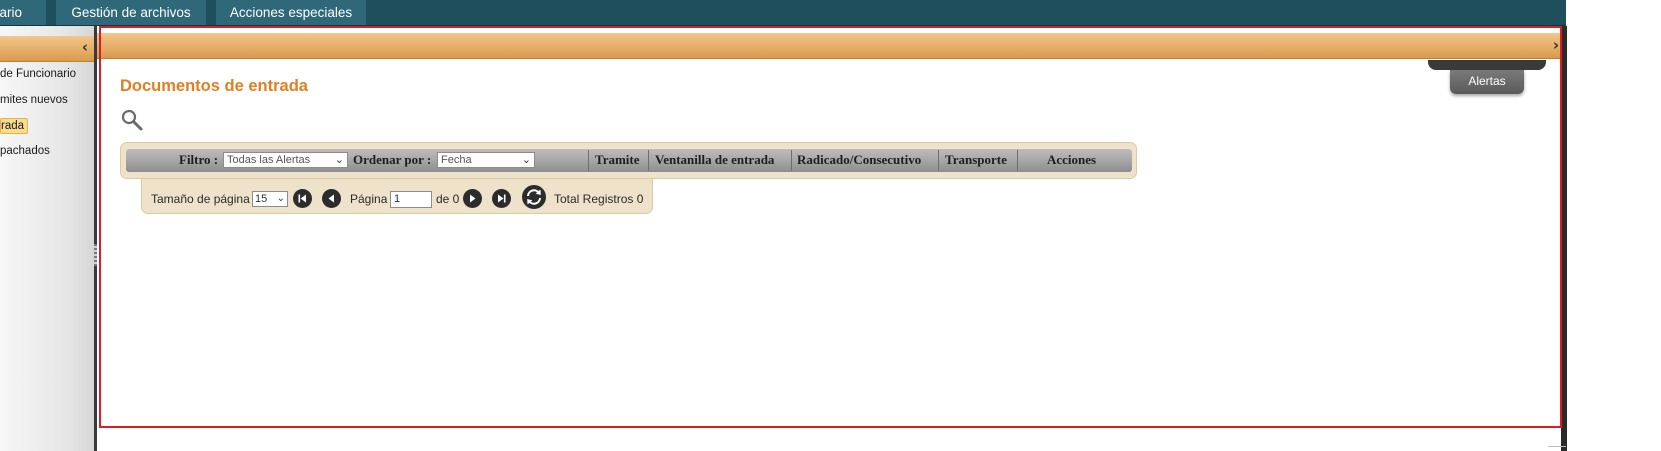  Describe the element at coordinates (269, 160) in the screenshot. I see `filter-select-value: Todas las Alertas` at that location.